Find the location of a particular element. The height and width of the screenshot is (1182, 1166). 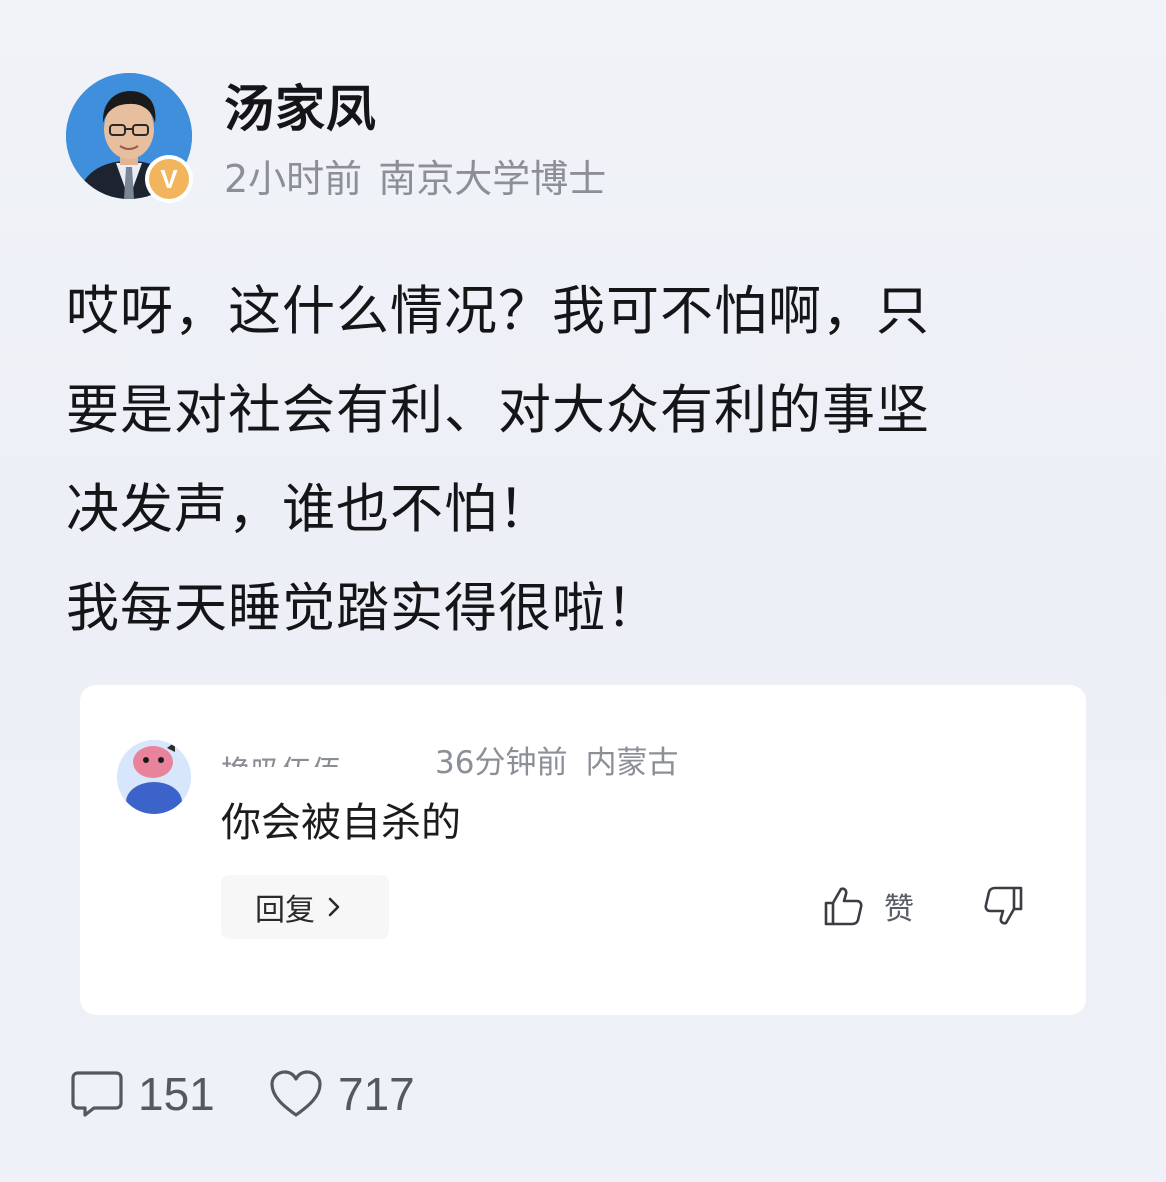

post-line: 要是对社会有利、对大众有利的事坚 is located at coordinates (498, 410).